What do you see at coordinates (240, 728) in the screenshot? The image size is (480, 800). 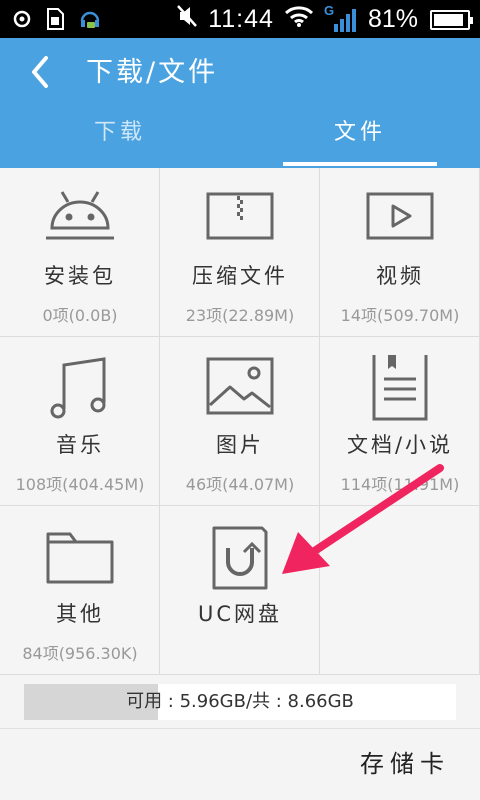 I see `divider` at bounding box center [240, 728].